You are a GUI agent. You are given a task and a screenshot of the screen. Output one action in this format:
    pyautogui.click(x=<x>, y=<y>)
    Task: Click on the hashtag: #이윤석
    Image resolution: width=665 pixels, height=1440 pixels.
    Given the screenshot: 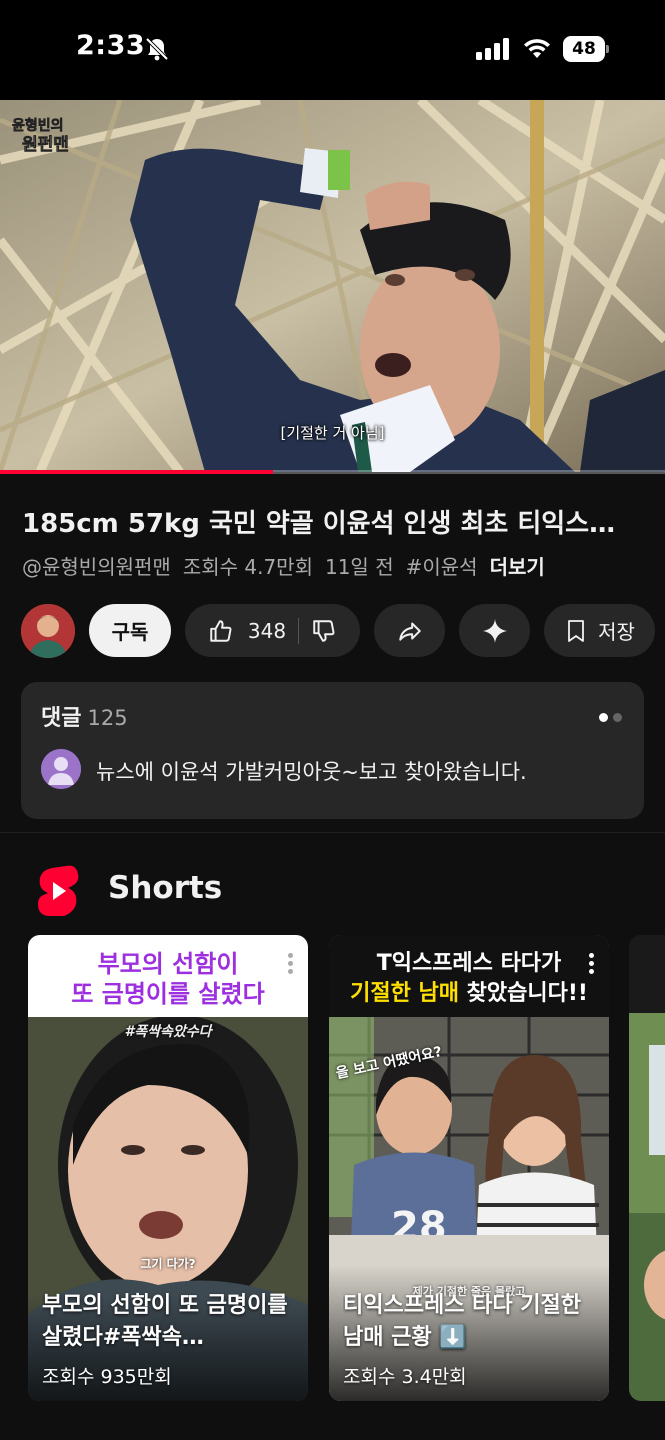 What is the action you would take?
    pyautogui.click(x=442, y=567)
    